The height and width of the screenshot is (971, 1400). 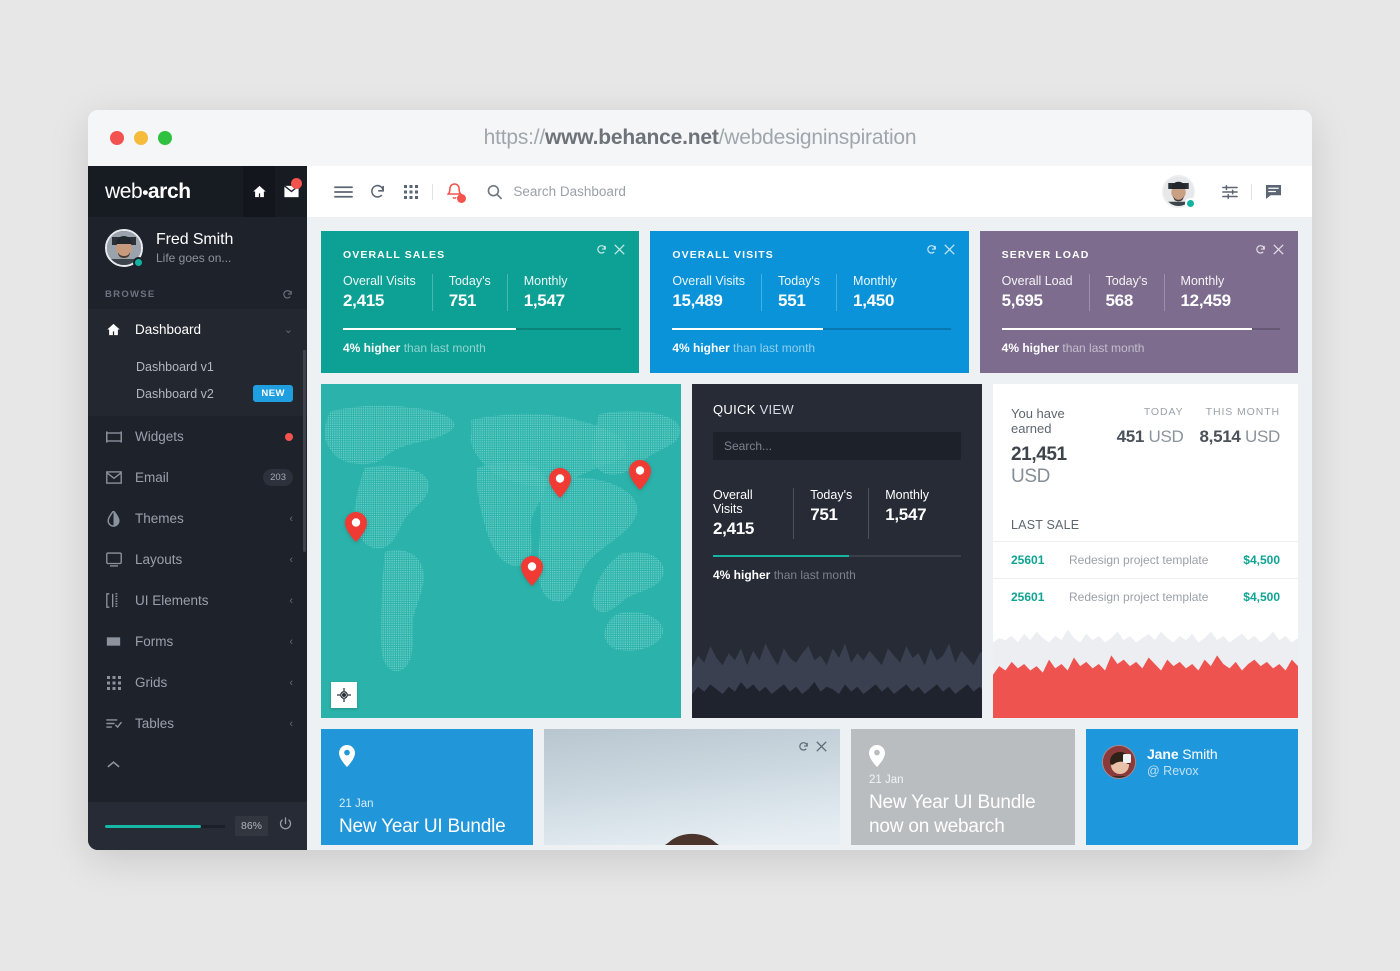 I want to click on stat-progress-track, so click(x=811, y=329).